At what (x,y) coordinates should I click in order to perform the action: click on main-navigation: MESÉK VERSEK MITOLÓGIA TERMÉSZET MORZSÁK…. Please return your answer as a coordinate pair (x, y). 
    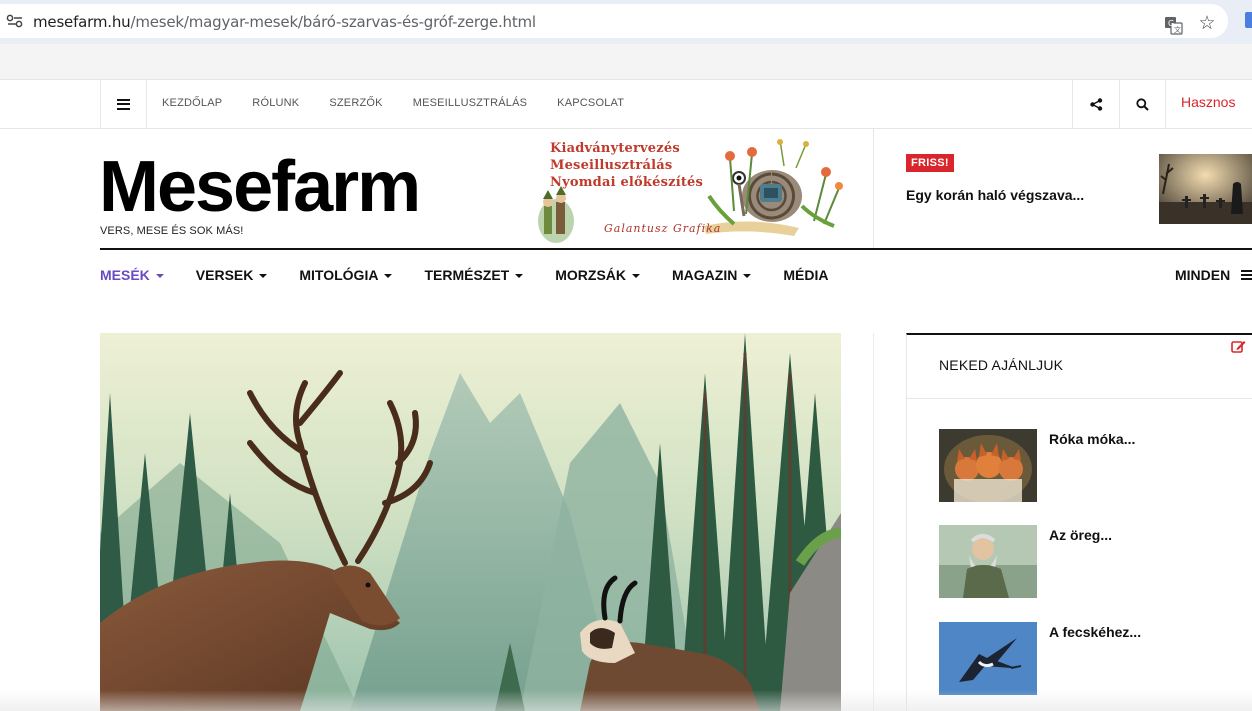
    Looking at the image, I should click on (480, 275).